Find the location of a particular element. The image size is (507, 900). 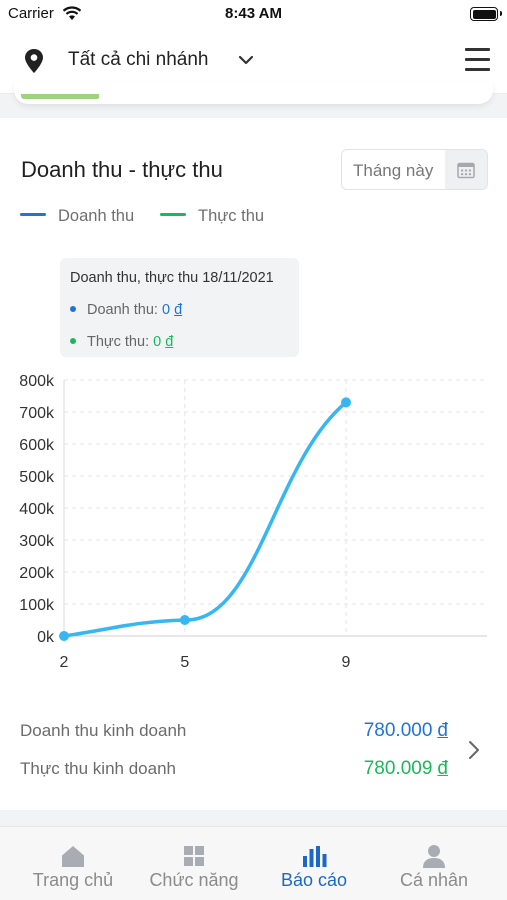

location-pin-icon is located at coordinates (34, 61).